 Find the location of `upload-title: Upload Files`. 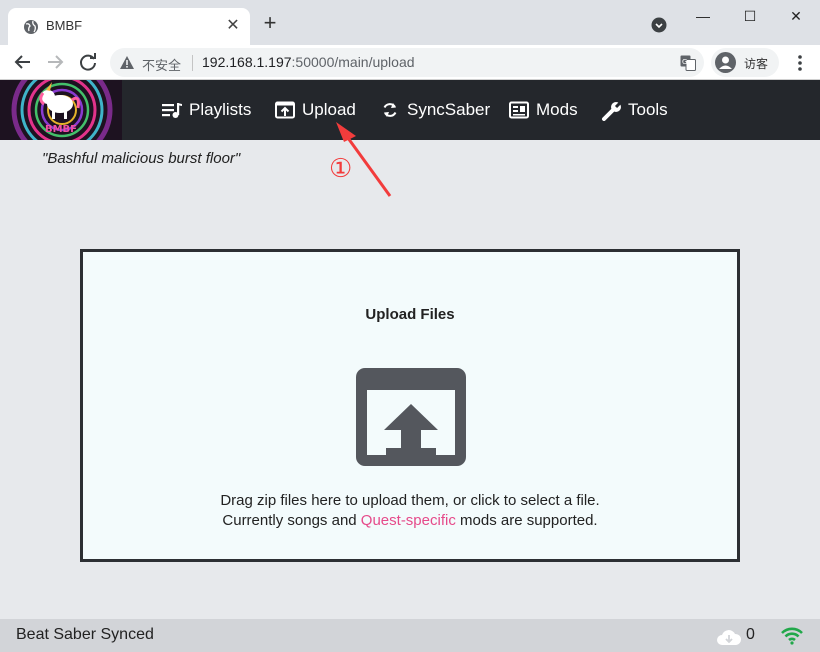

upload-title: Upload Files is located at coordinates (410, 314).